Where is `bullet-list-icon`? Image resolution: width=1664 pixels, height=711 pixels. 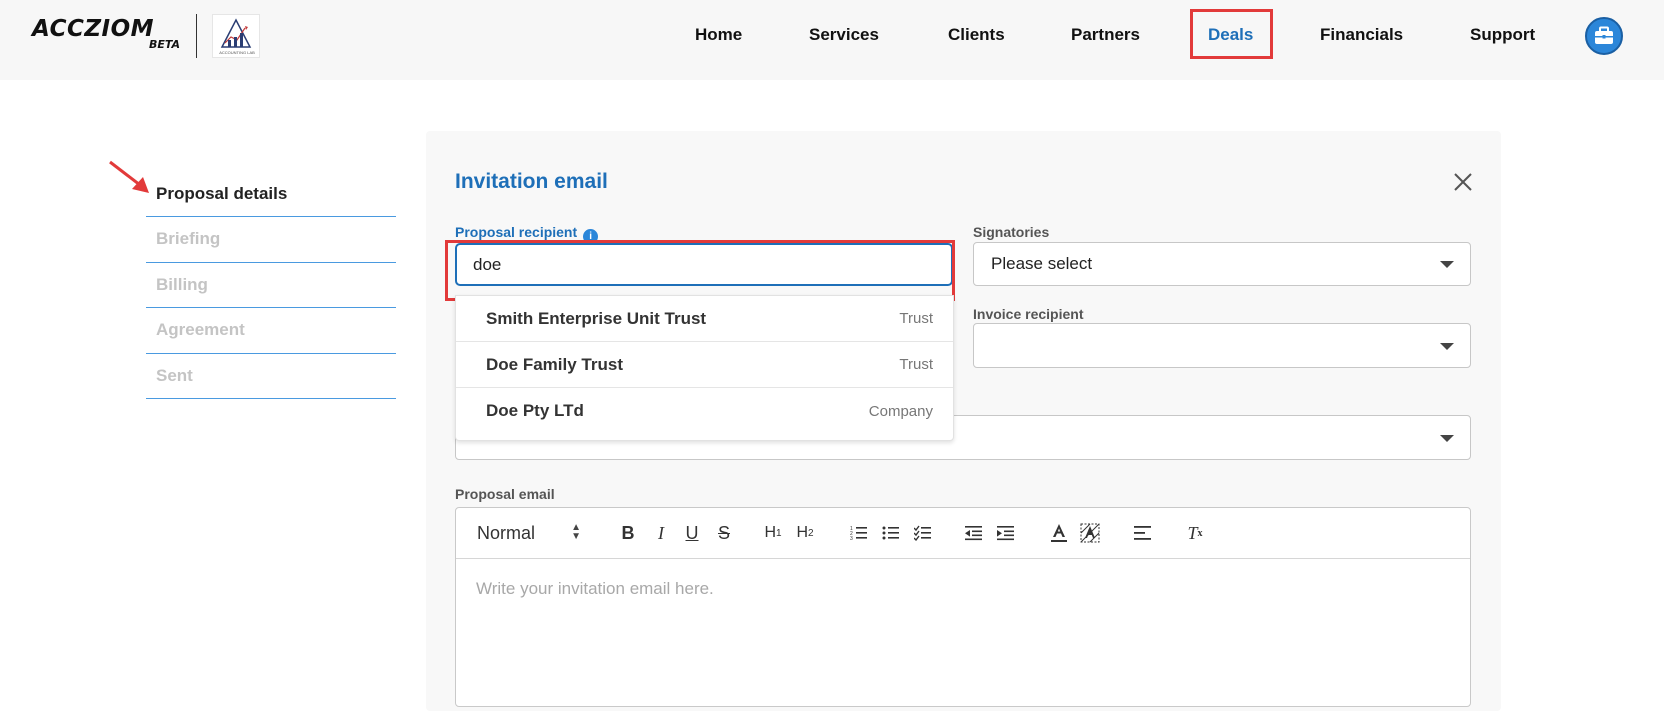
bullet-list-icon is located at coordinates (891, 533).